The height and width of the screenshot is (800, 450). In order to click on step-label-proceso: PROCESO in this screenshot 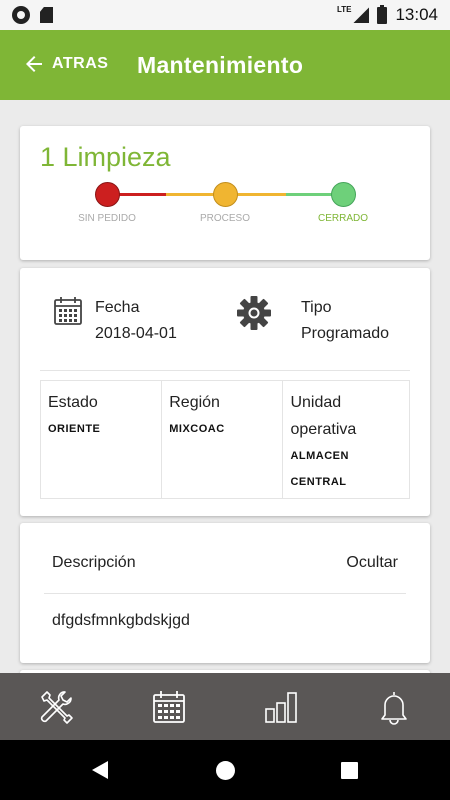, I will do `click(224, 218)`.